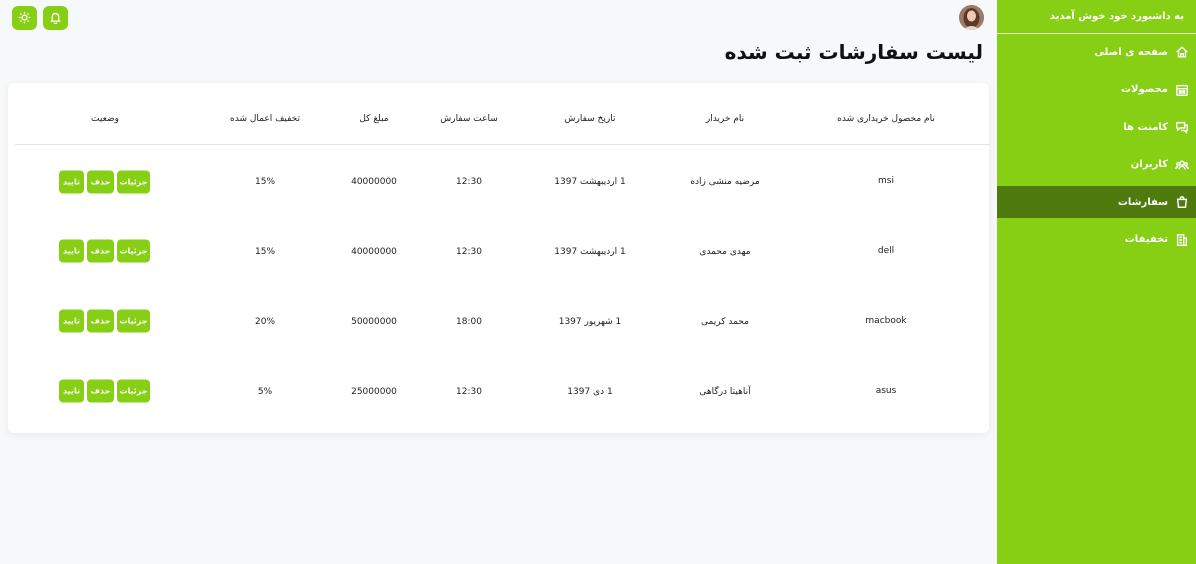 The image size is (1196, 564). I want to click on header-discount: تخفیف اعمال شده, so click(265, 119).